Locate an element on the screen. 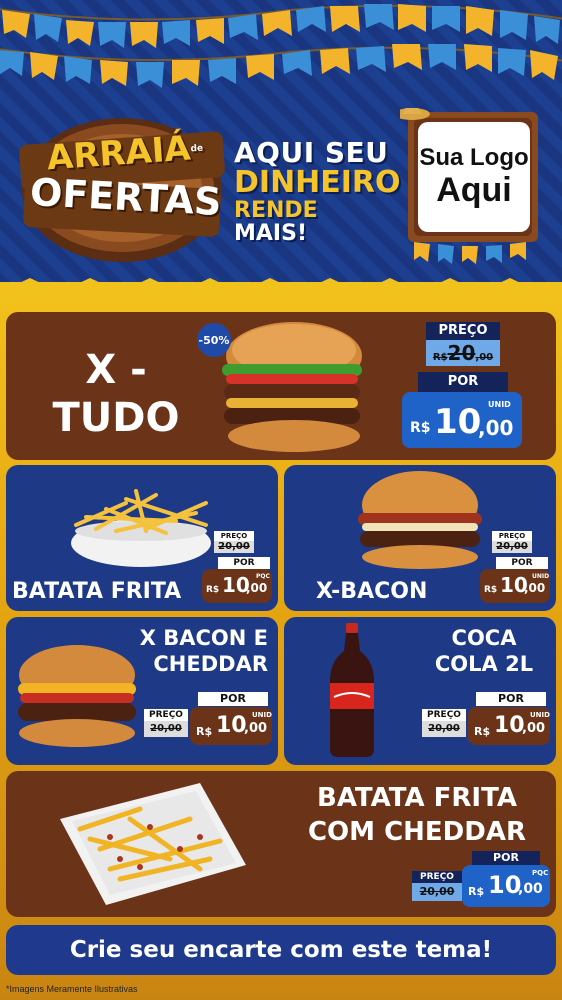 The height and width of the screenshot is (1000, 562). x-bacon-cheddar-title-line1: X BACON E is located at coordinates (203, 638).